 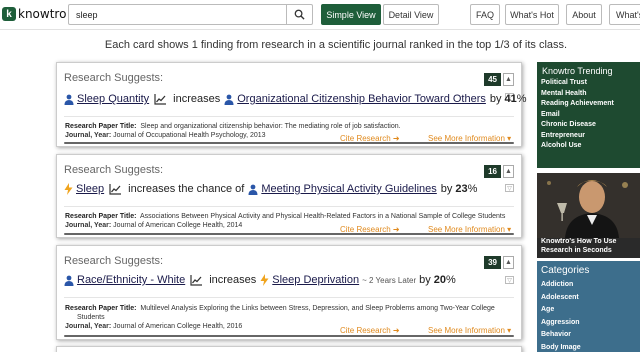 I want to click on trending-item: Political Trust, so click(x=588, y=83).